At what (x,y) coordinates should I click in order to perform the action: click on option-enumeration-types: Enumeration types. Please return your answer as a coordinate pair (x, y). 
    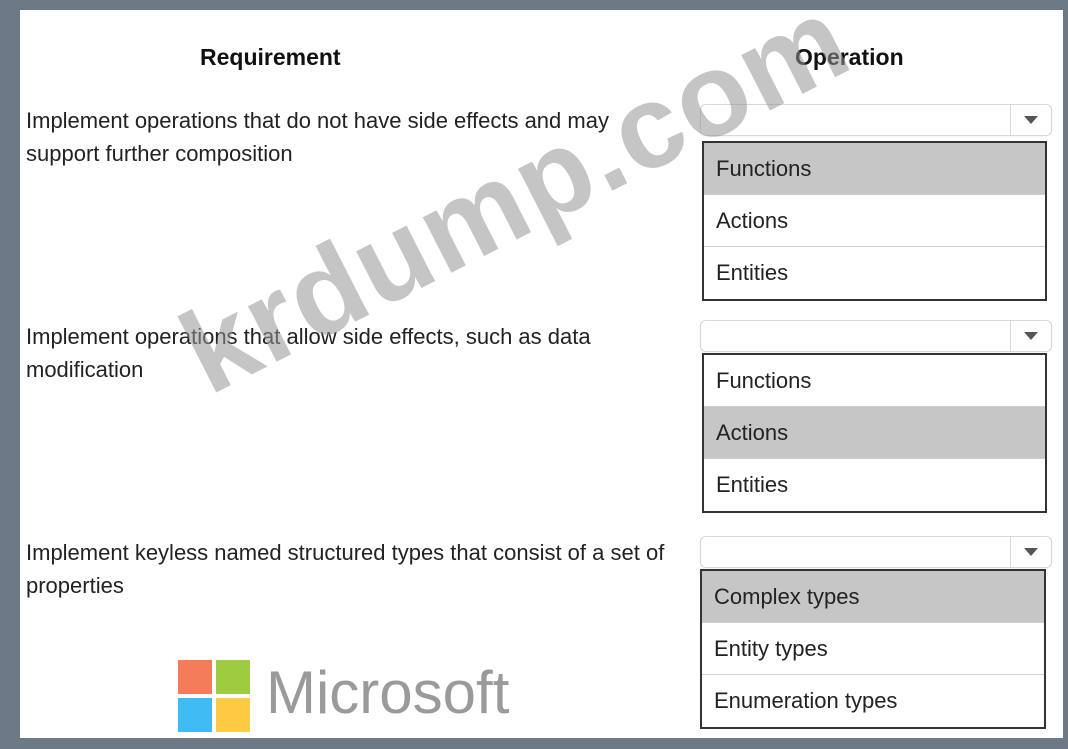
    Looking at the image, I should click on (873, 701).